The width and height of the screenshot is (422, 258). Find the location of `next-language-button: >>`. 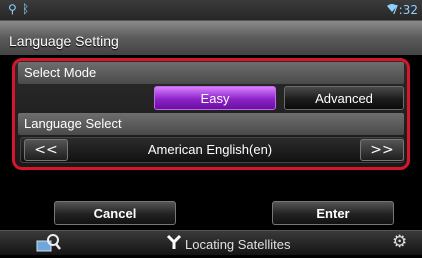

next-language-button: >> is located at coordinates (382, 150).